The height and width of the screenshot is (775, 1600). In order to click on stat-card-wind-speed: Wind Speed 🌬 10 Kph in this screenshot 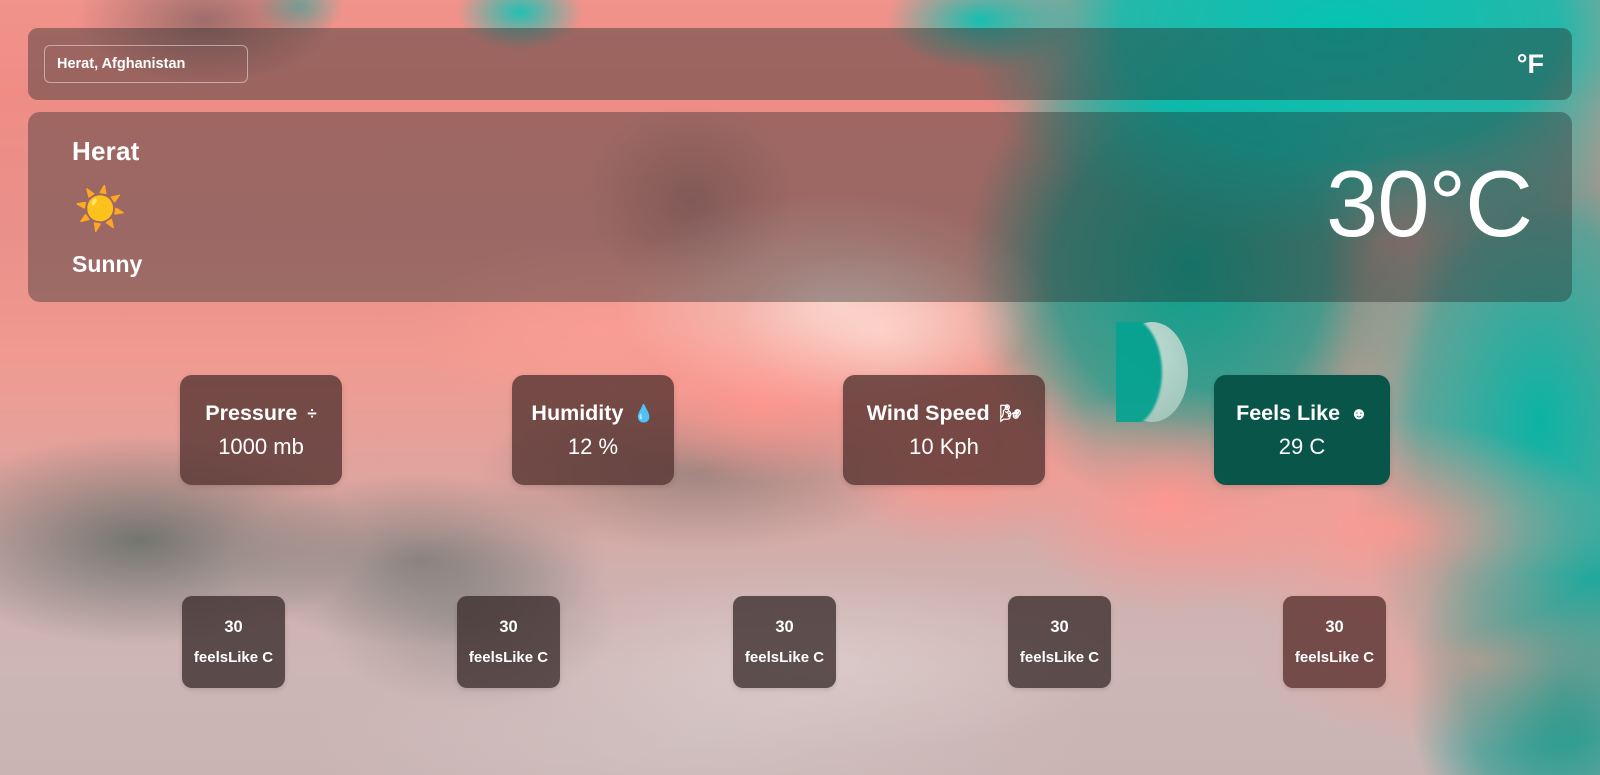, I will do `click(944, 430)`.